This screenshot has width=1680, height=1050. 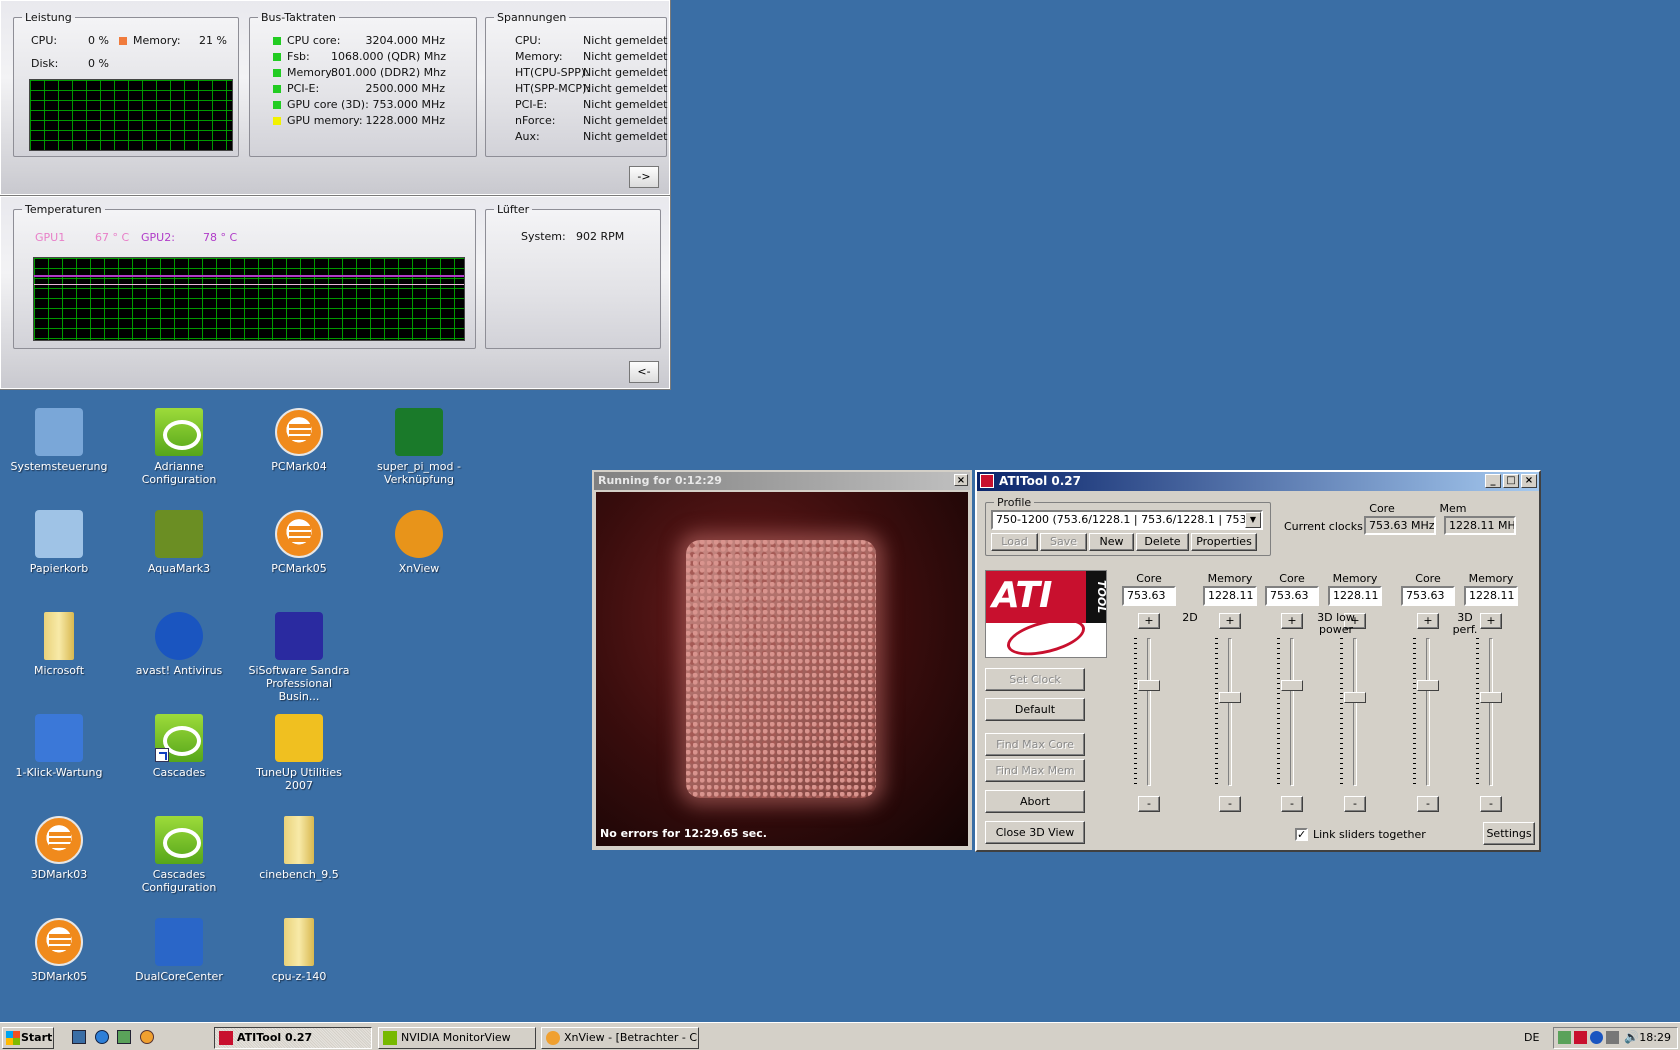 What do you see at coordinates (59, 644) in the screenshot?
I see `desktop-icon: Microsoft` at bounding box center [59, 644].